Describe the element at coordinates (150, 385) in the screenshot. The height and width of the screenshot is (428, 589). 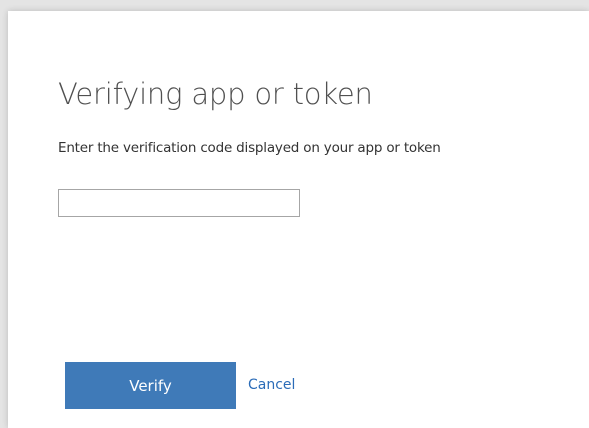
I see `verify-button: Verify` at that location.